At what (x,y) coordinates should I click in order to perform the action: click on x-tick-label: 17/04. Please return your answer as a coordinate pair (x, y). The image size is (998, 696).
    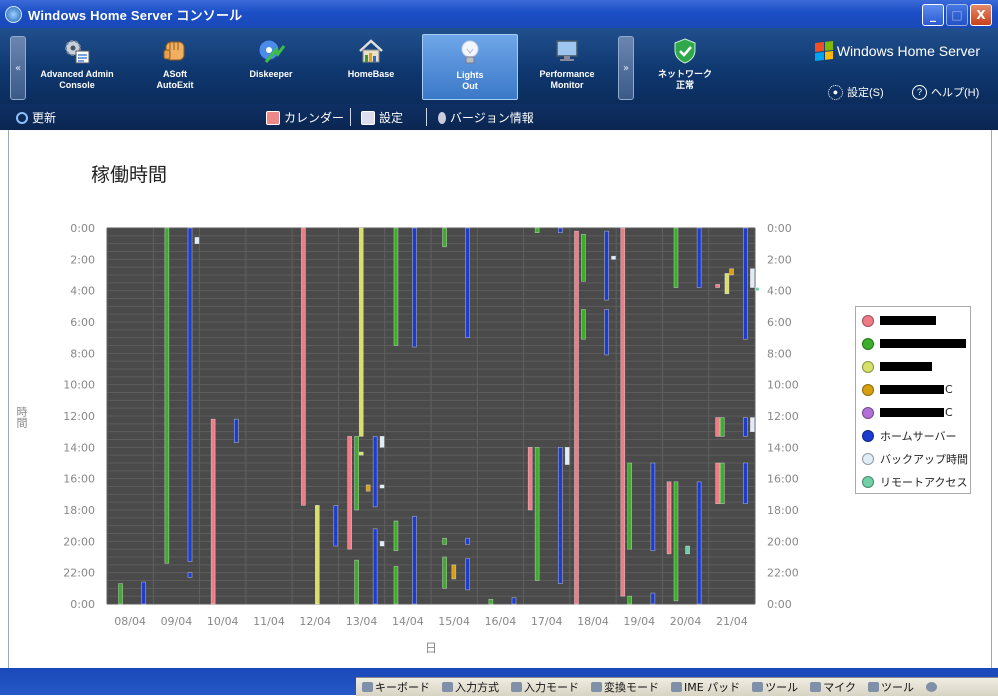
    Looking at the image, I should click on (547, 621).